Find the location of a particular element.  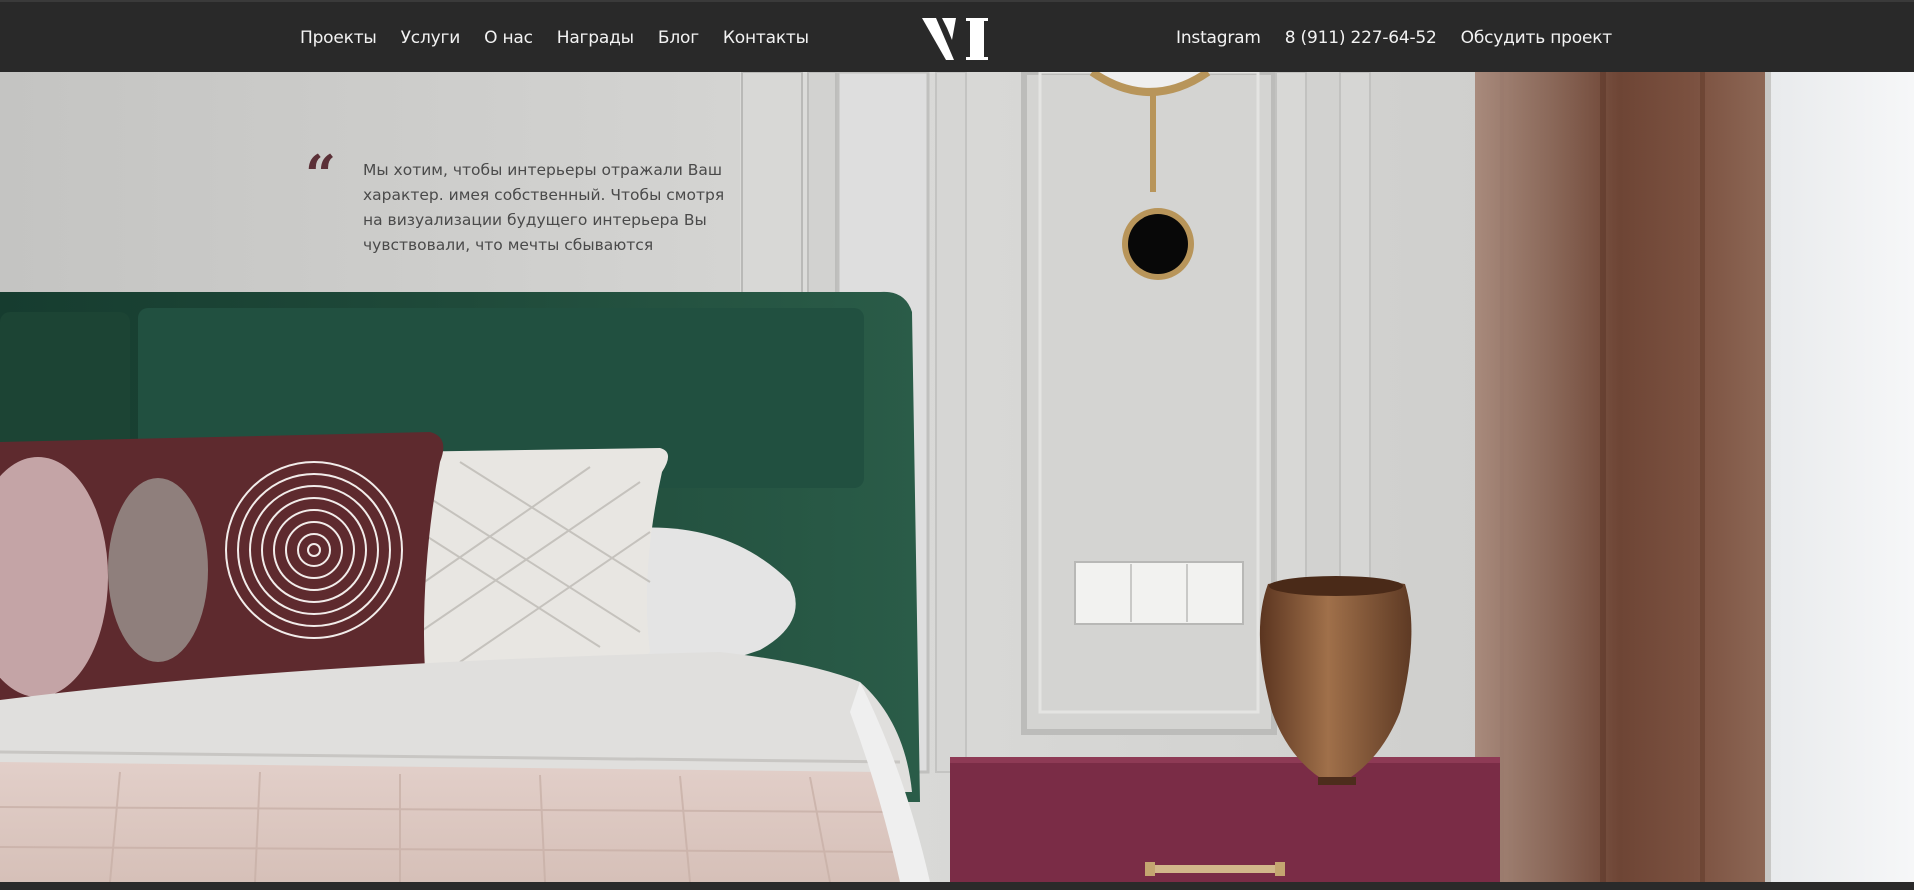

nav-blog: Блог is located at coordinates (678, 38).